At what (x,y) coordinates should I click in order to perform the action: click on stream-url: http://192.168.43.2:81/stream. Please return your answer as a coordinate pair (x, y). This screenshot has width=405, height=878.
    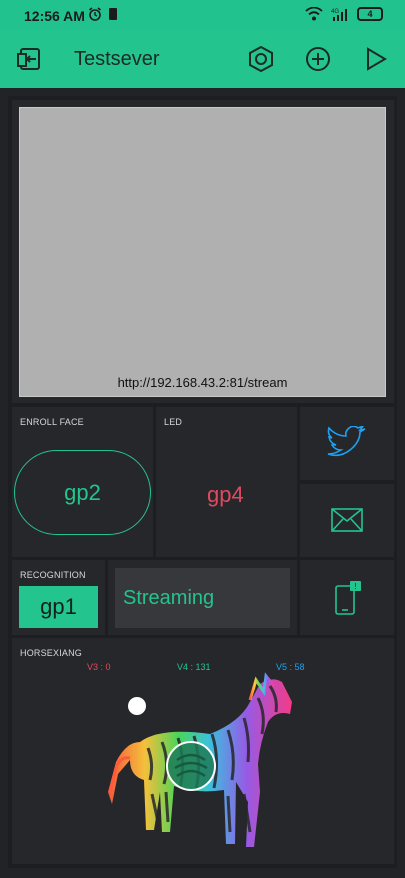
    Looking at the image, I should click on (202, 382).